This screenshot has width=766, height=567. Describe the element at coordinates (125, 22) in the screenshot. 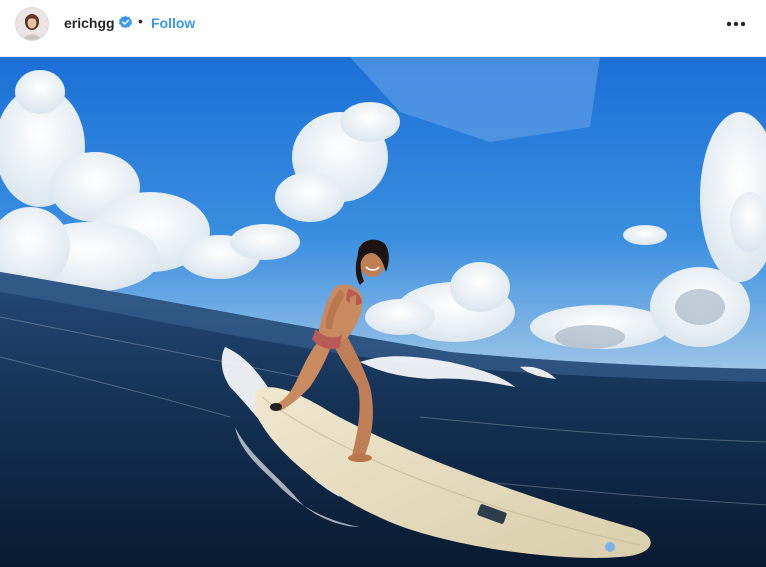

I see `verified-badge-icon` at that location.